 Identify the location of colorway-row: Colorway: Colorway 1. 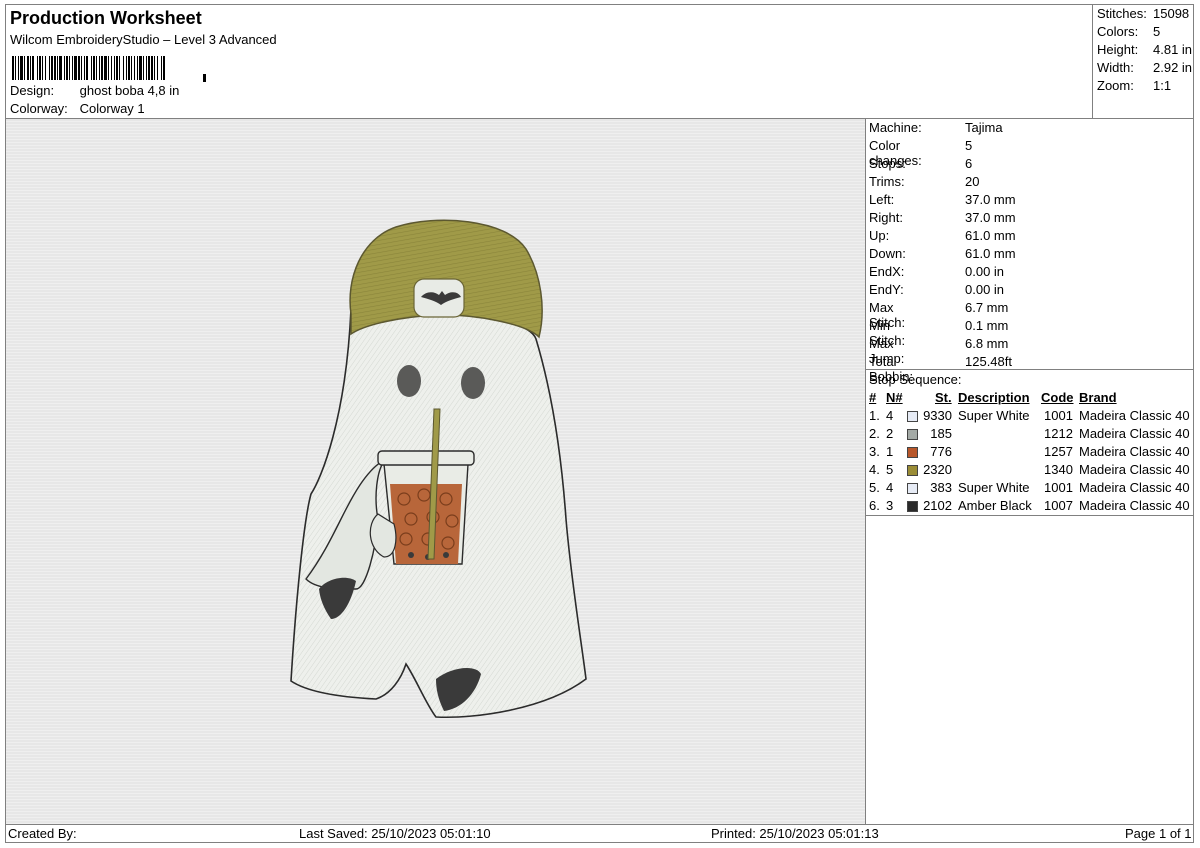
(77, 108).